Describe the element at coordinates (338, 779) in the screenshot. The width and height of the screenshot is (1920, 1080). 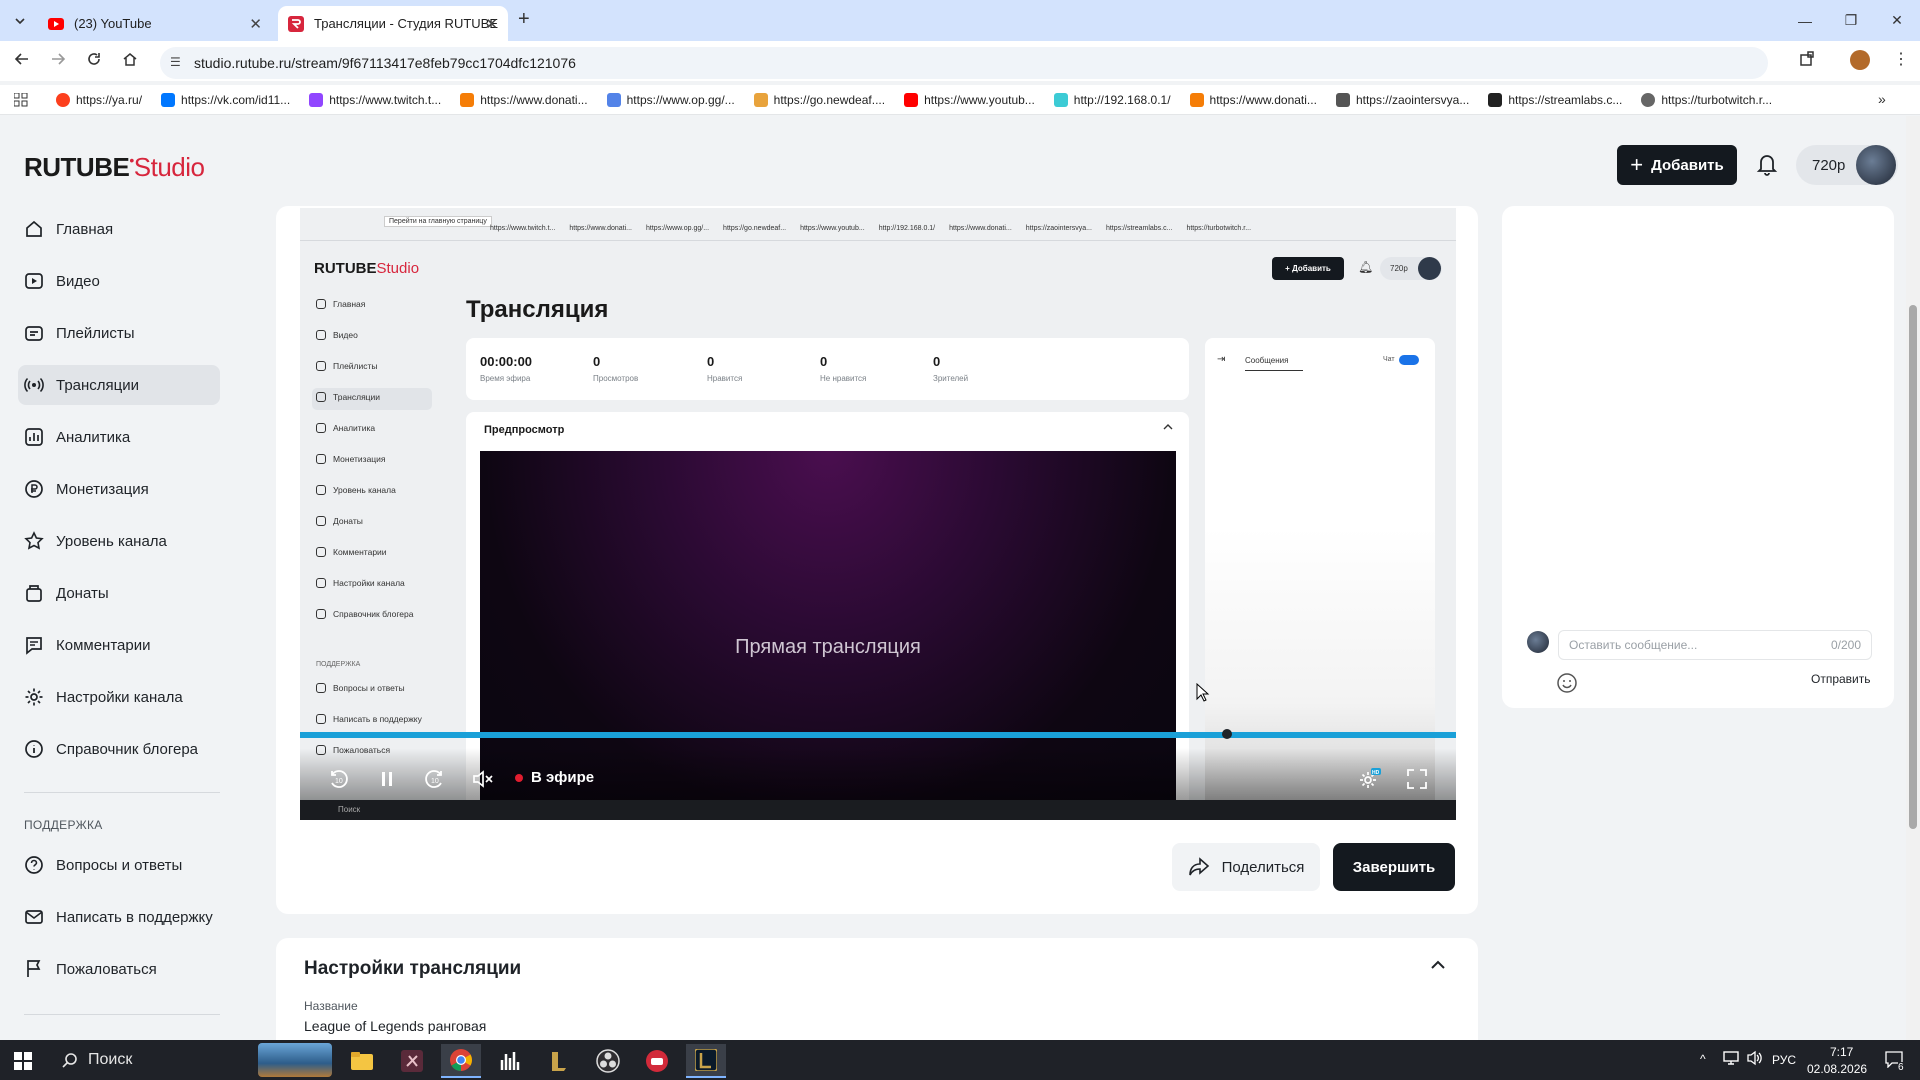
I see `rewind-10-icon: 10` at that location.